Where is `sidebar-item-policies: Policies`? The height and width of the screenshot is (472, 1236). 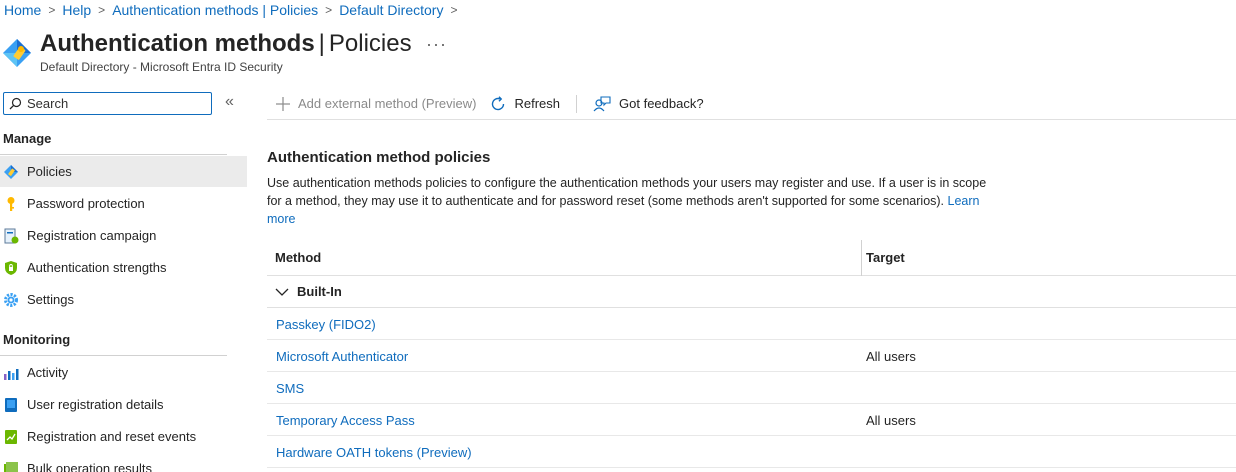
sidebar-item-policies: Policies is located at coordinates (123, 171).